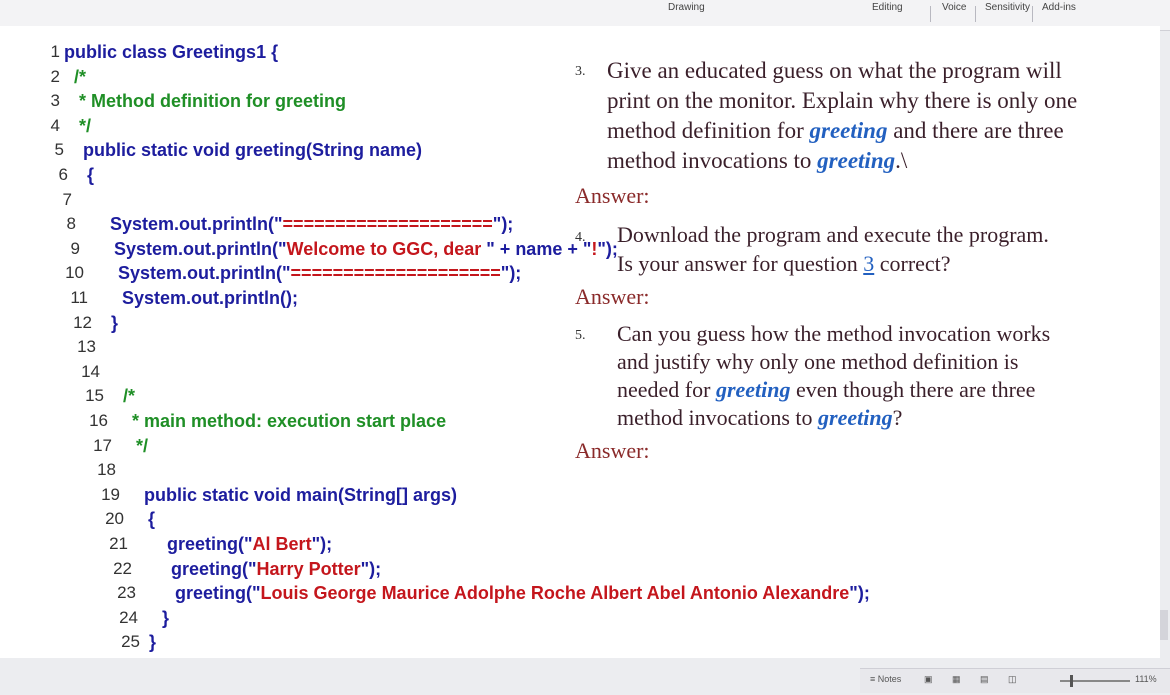 The height and width of the screenshot is (695, 1170). I want to click on line-number: 20, so click(114, 519).